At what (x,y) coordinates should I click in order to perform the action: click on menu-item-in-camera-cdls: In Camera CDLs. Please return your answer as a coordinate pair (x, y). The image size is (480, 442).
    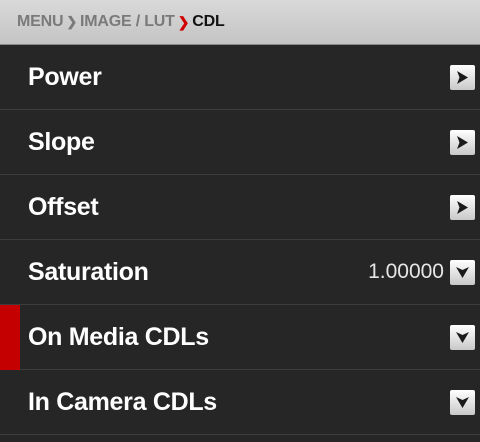
    Looking at the image, I should click on (240, 402).